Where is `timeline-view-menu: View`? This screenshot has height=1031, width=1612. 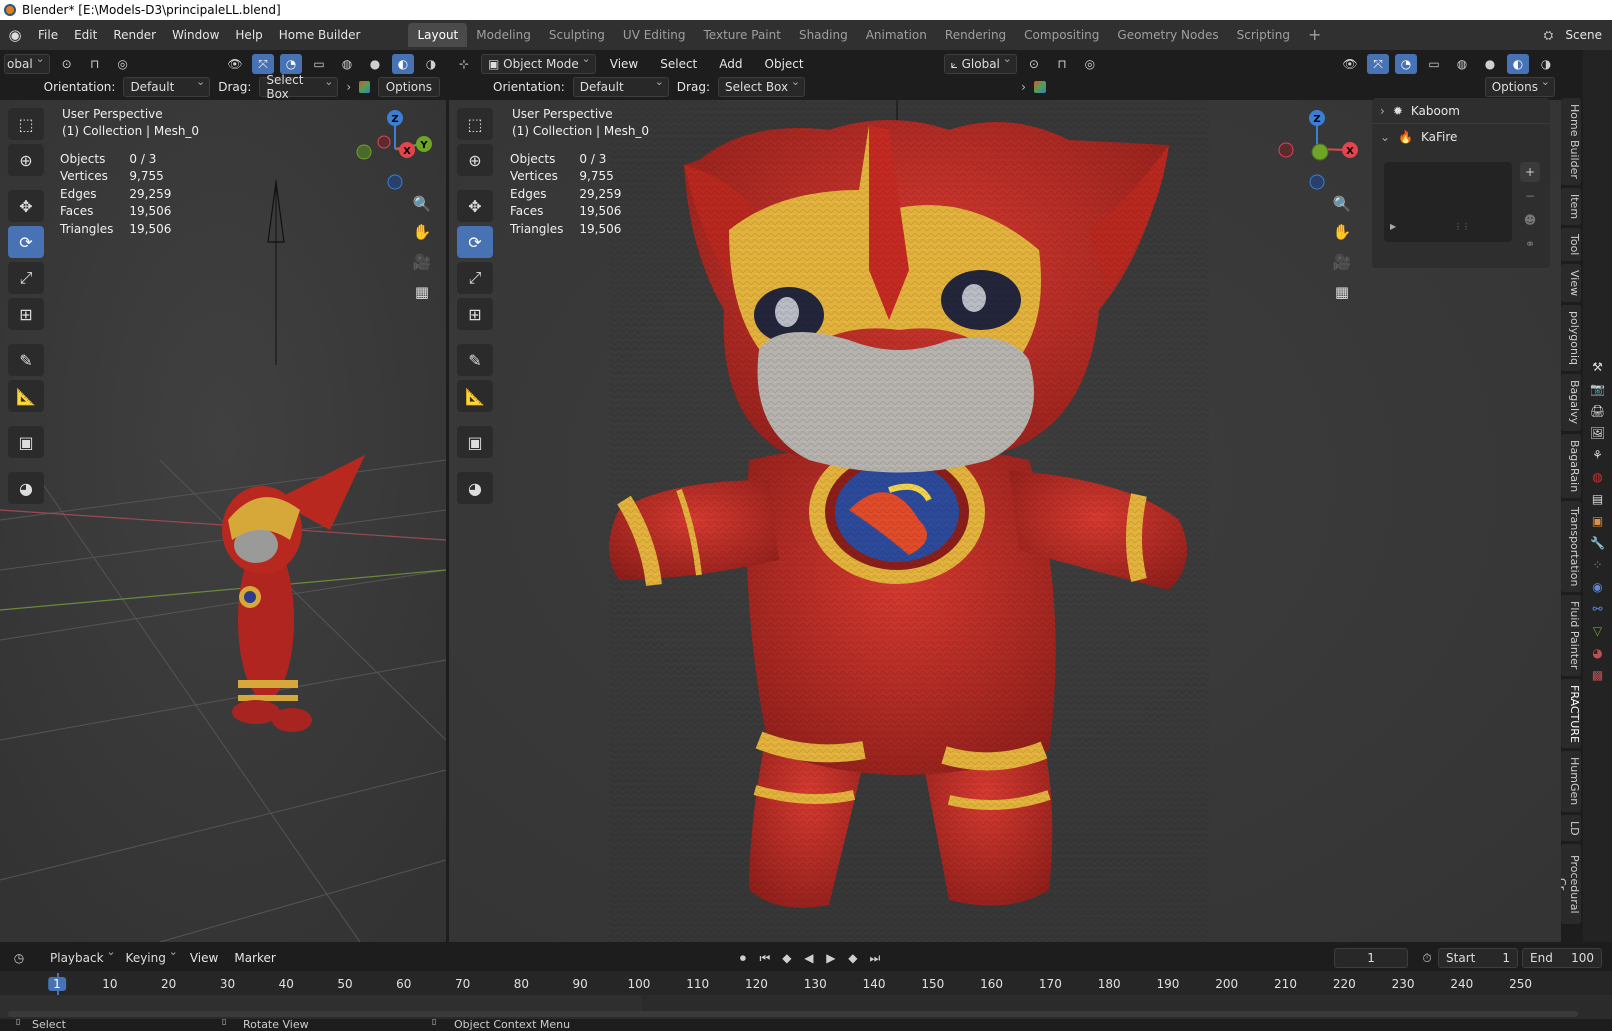 timeline-view-menu: View is located at coordinates (204, 958).